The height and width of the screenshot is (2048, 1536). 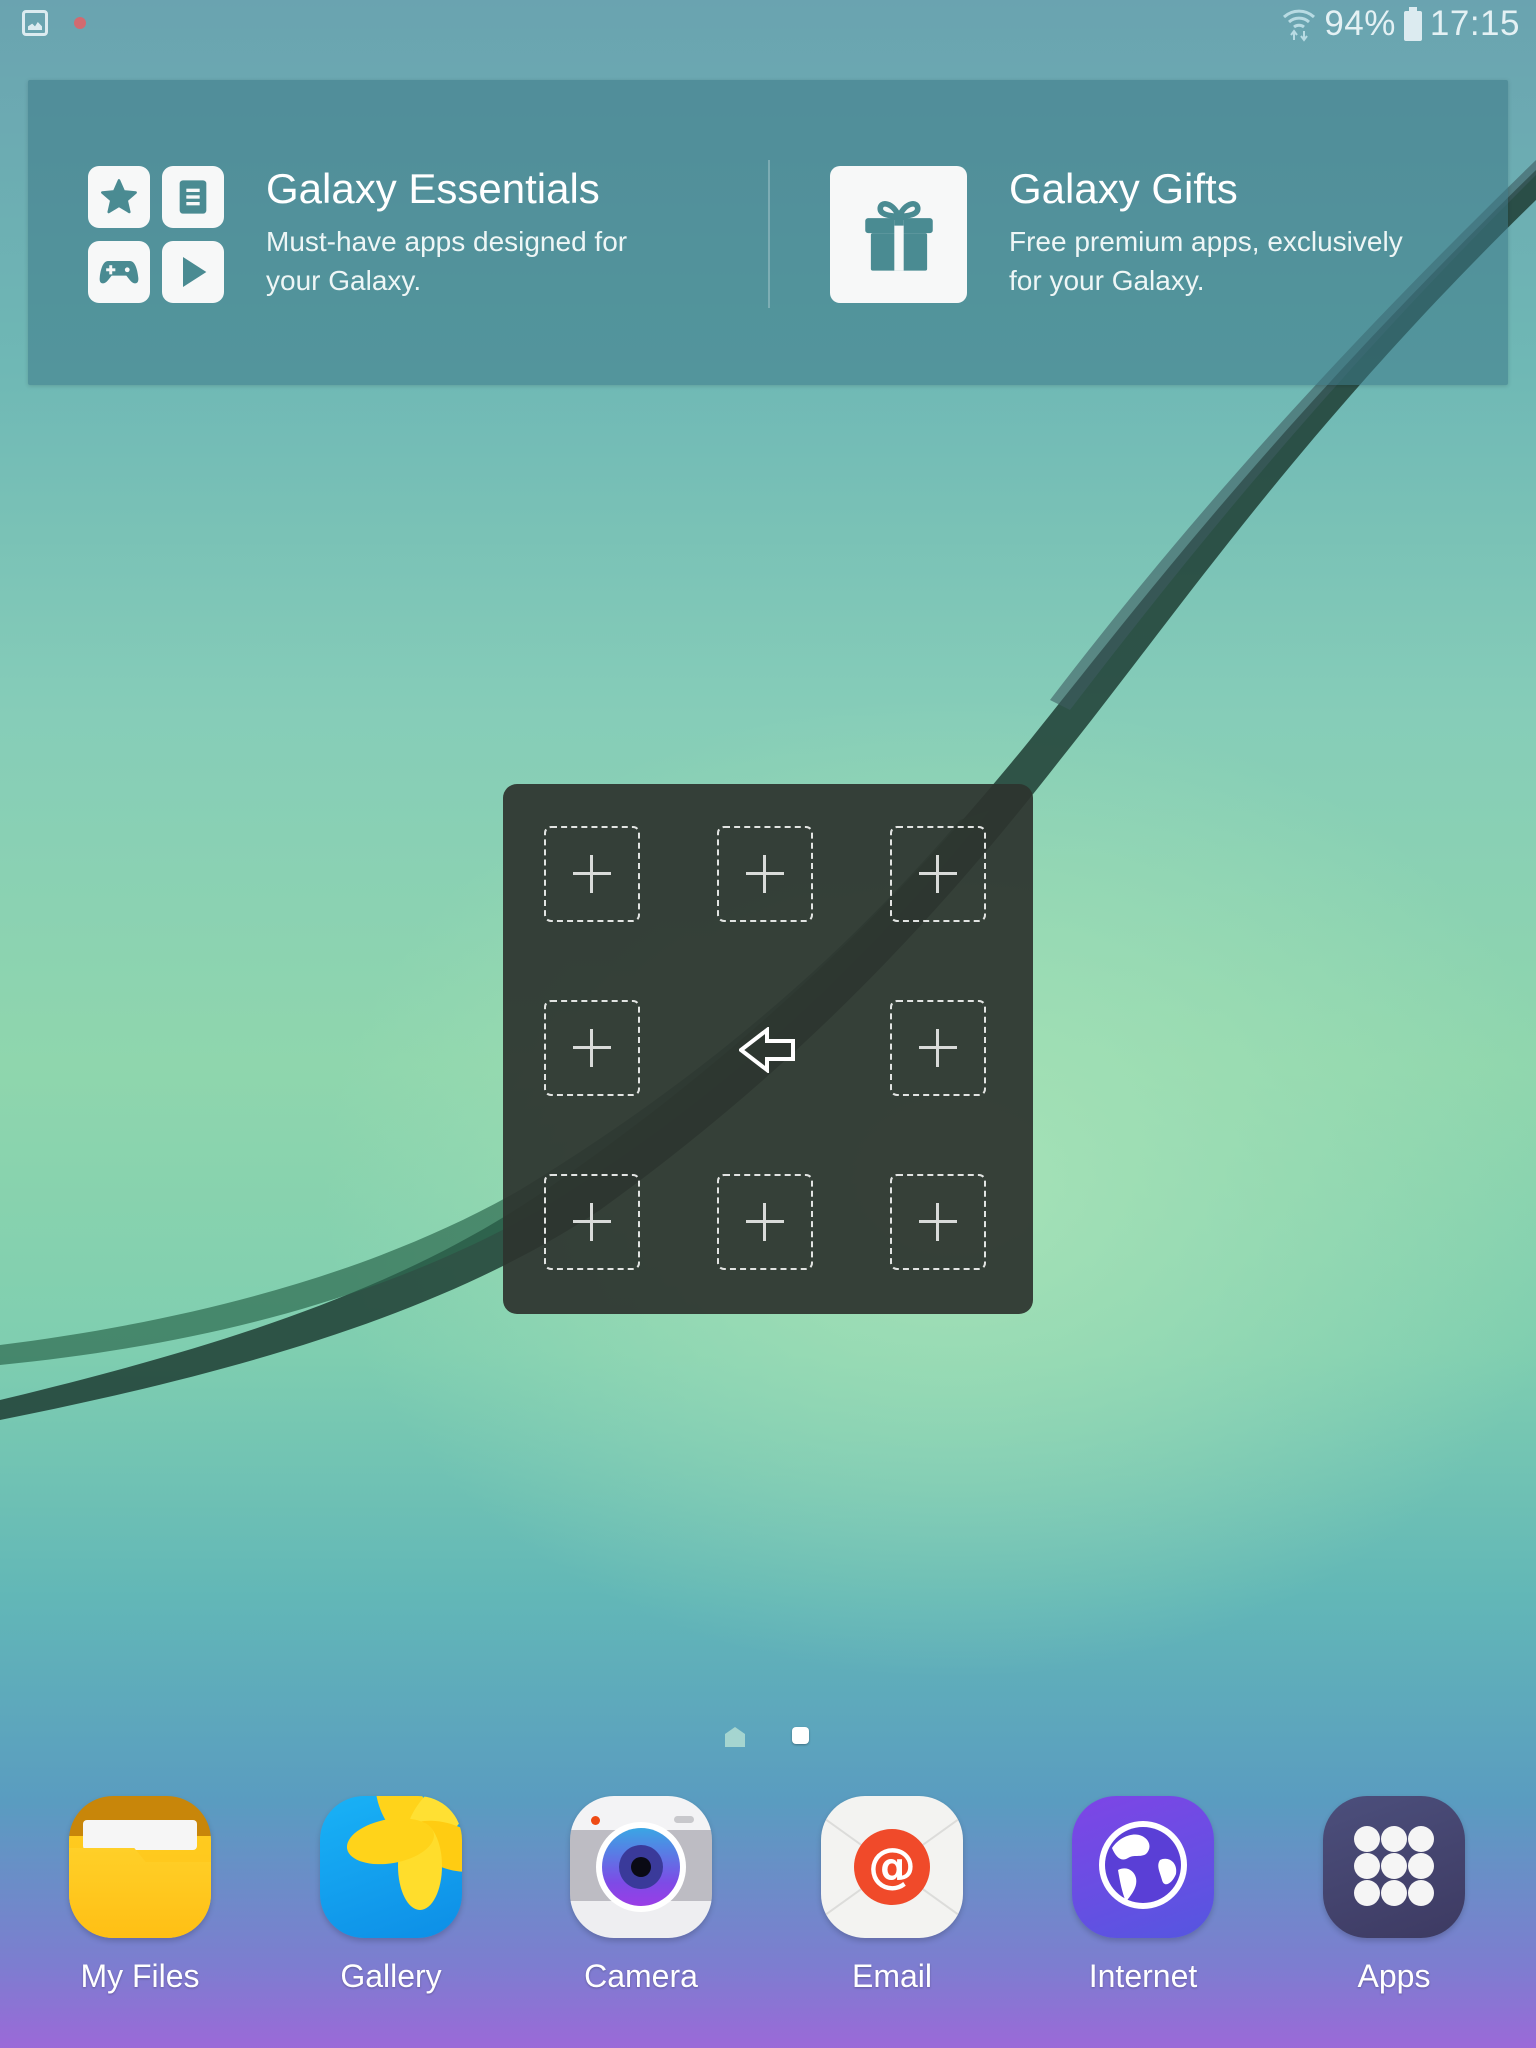 I want to click on galaxy-gifts-title: Galaxy Gifts, so click(x=1123, y=188).